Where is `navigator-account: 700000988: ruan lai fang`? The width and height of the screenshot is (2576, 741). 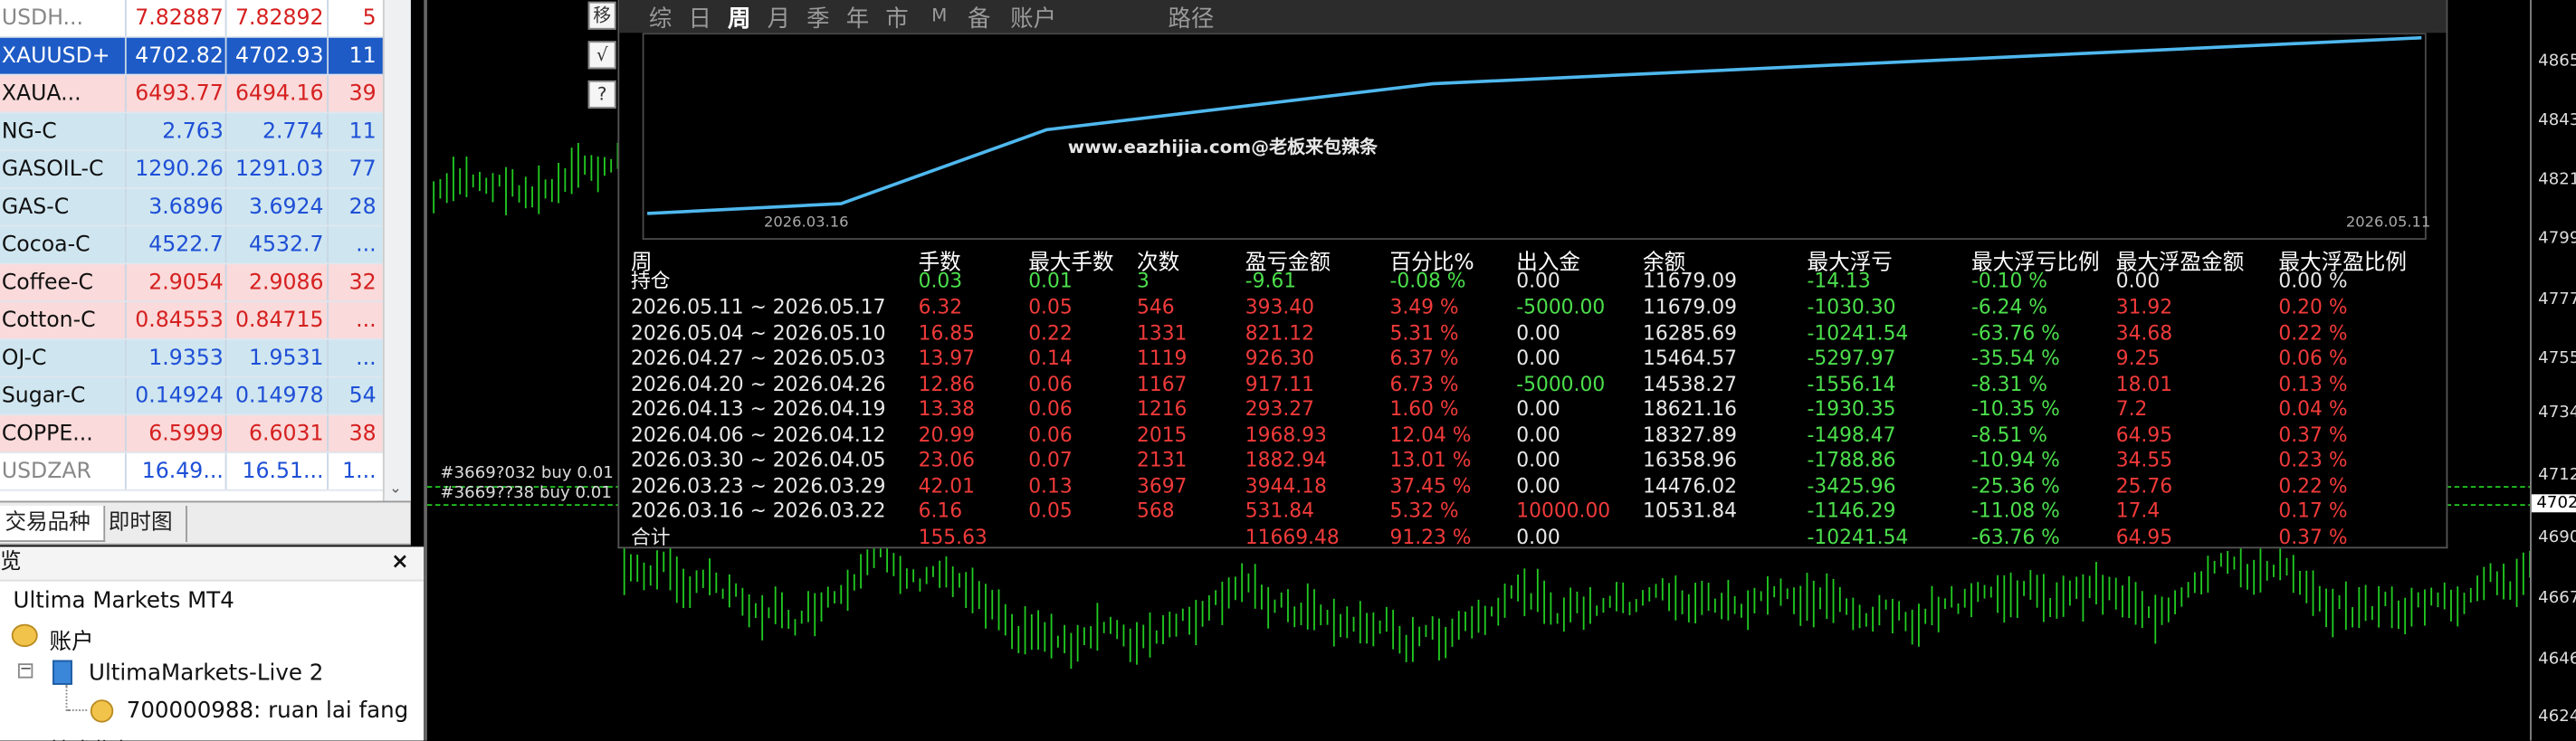
navigator-account: 700000988: ruan lai fang is located at coordinates (268, 711).